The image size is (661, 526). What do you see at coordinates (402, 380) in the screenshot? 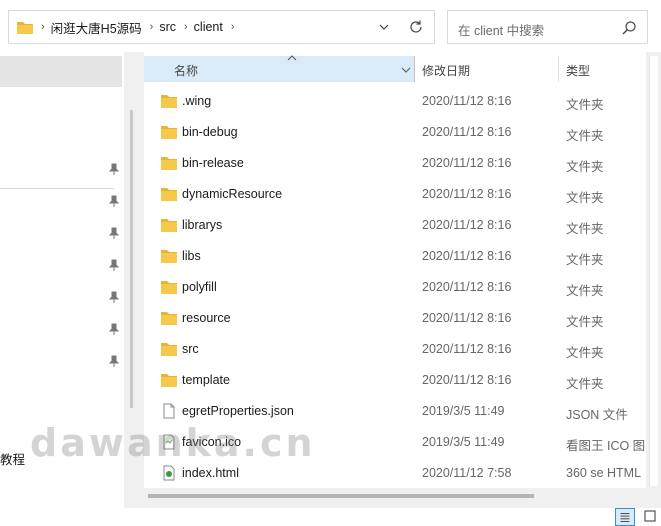
I see `file-row: template 2020/11/12 8:16 文件夹` at bounding box center [402, 380].